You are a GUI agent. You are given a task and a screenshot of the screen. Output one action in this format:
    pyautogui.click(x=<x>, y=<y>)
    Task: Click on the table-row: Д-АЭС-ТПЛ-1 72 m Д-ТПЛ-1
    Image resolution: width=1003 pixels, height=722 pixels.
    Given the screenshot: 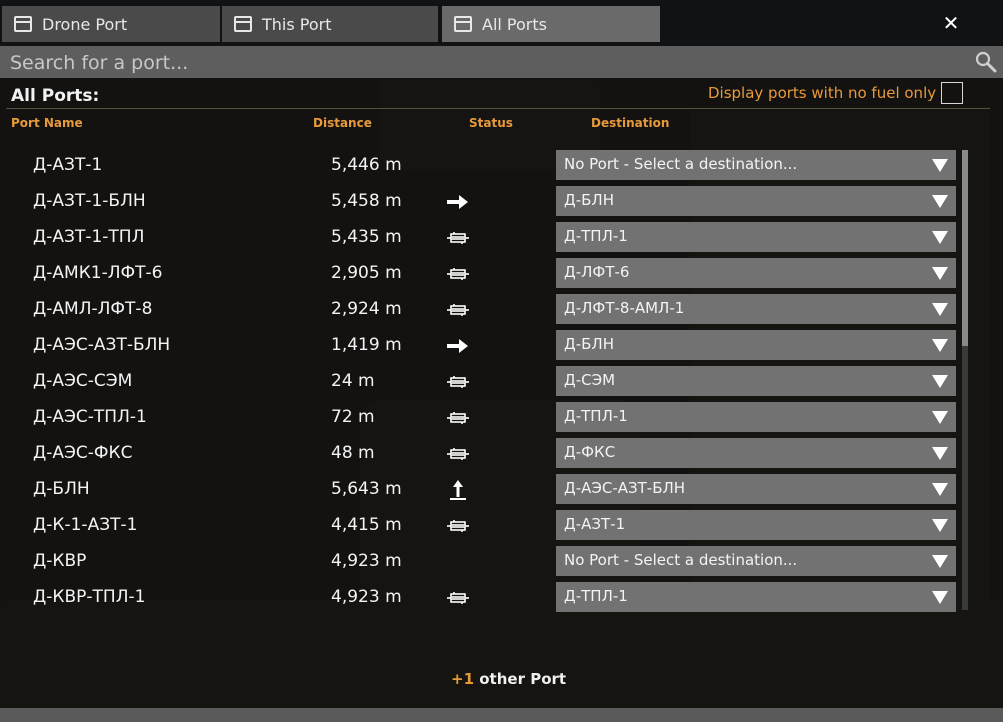 What is the action you would take?
    pyautogui.click(x=480, y=418)
    